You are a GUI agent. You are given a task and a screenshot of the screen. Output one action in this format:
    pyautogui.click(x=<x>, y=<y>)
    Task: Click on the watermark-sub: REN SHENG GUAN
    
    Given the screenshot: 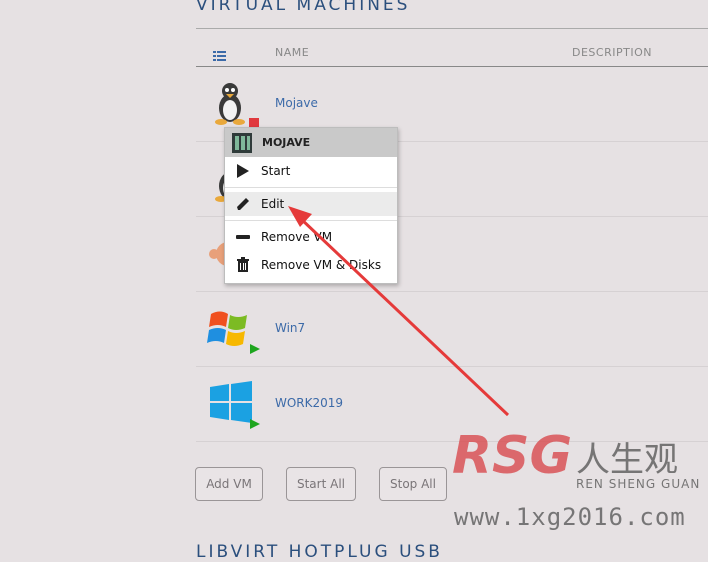 What is the action you would take?
    pyautogui.click(x=638, y=484)
    